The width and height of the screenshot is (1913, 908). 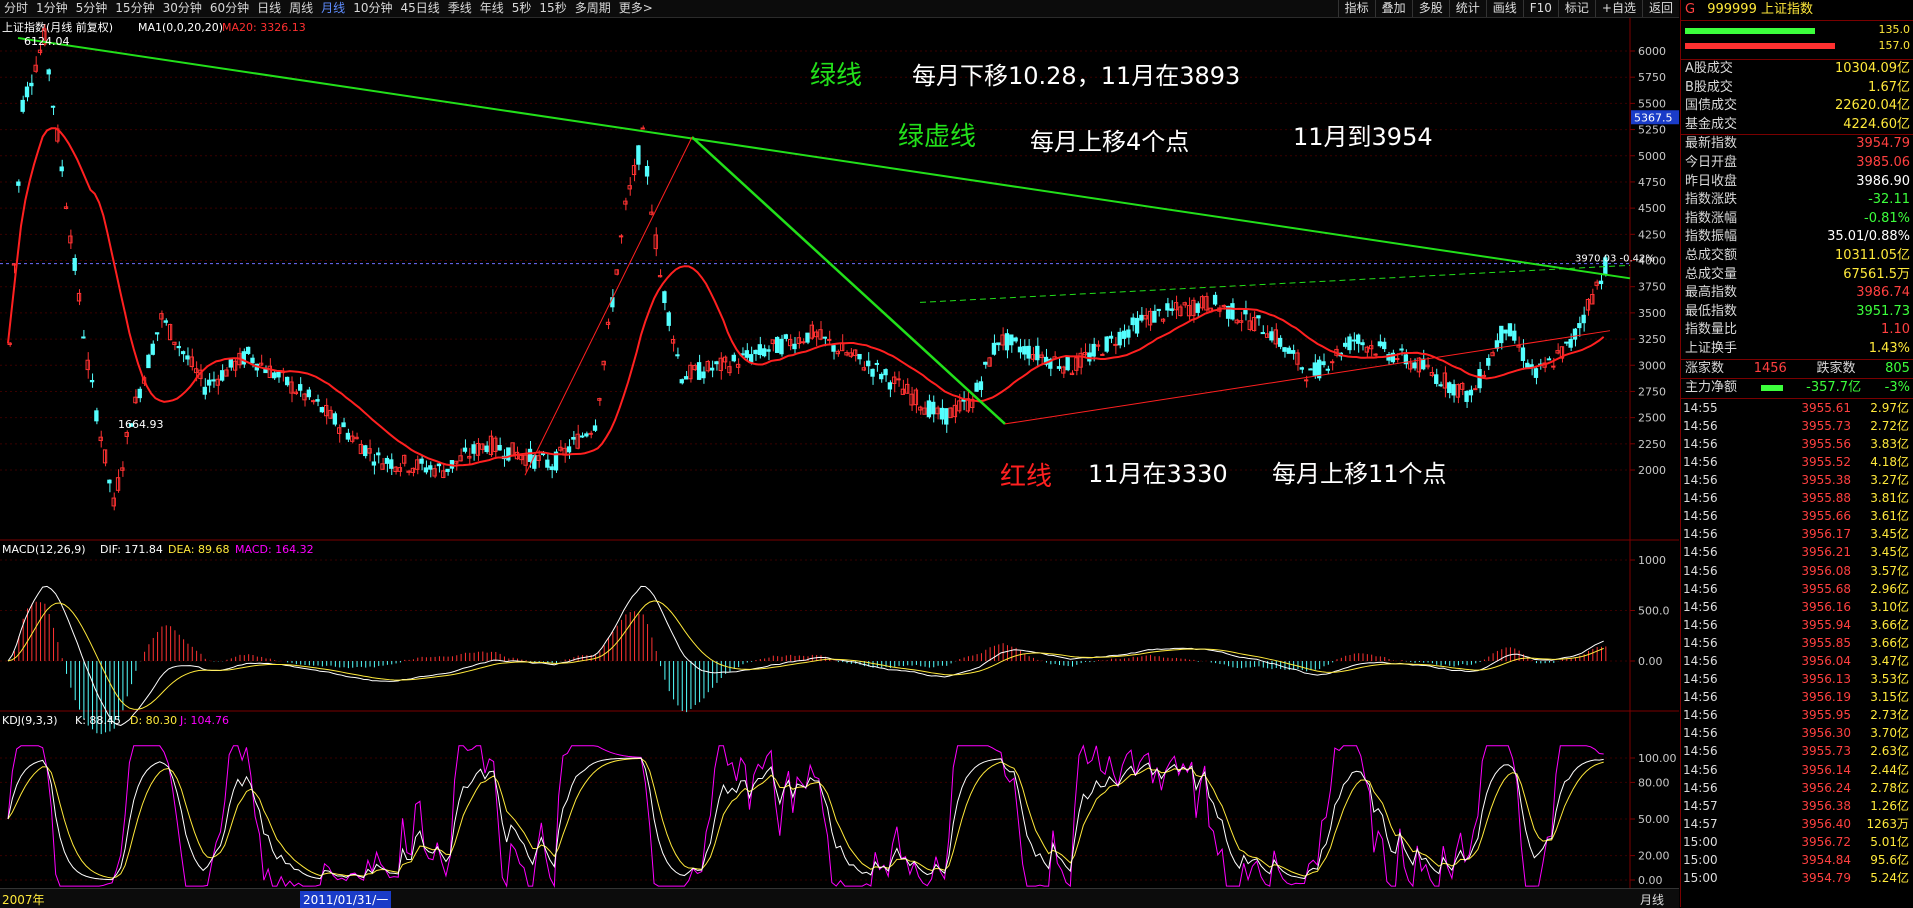 What do you see at coordinates (1504, 8) in the screenshot?
I see `toolbar-button: 画线` at bounding box center [1504, 8].